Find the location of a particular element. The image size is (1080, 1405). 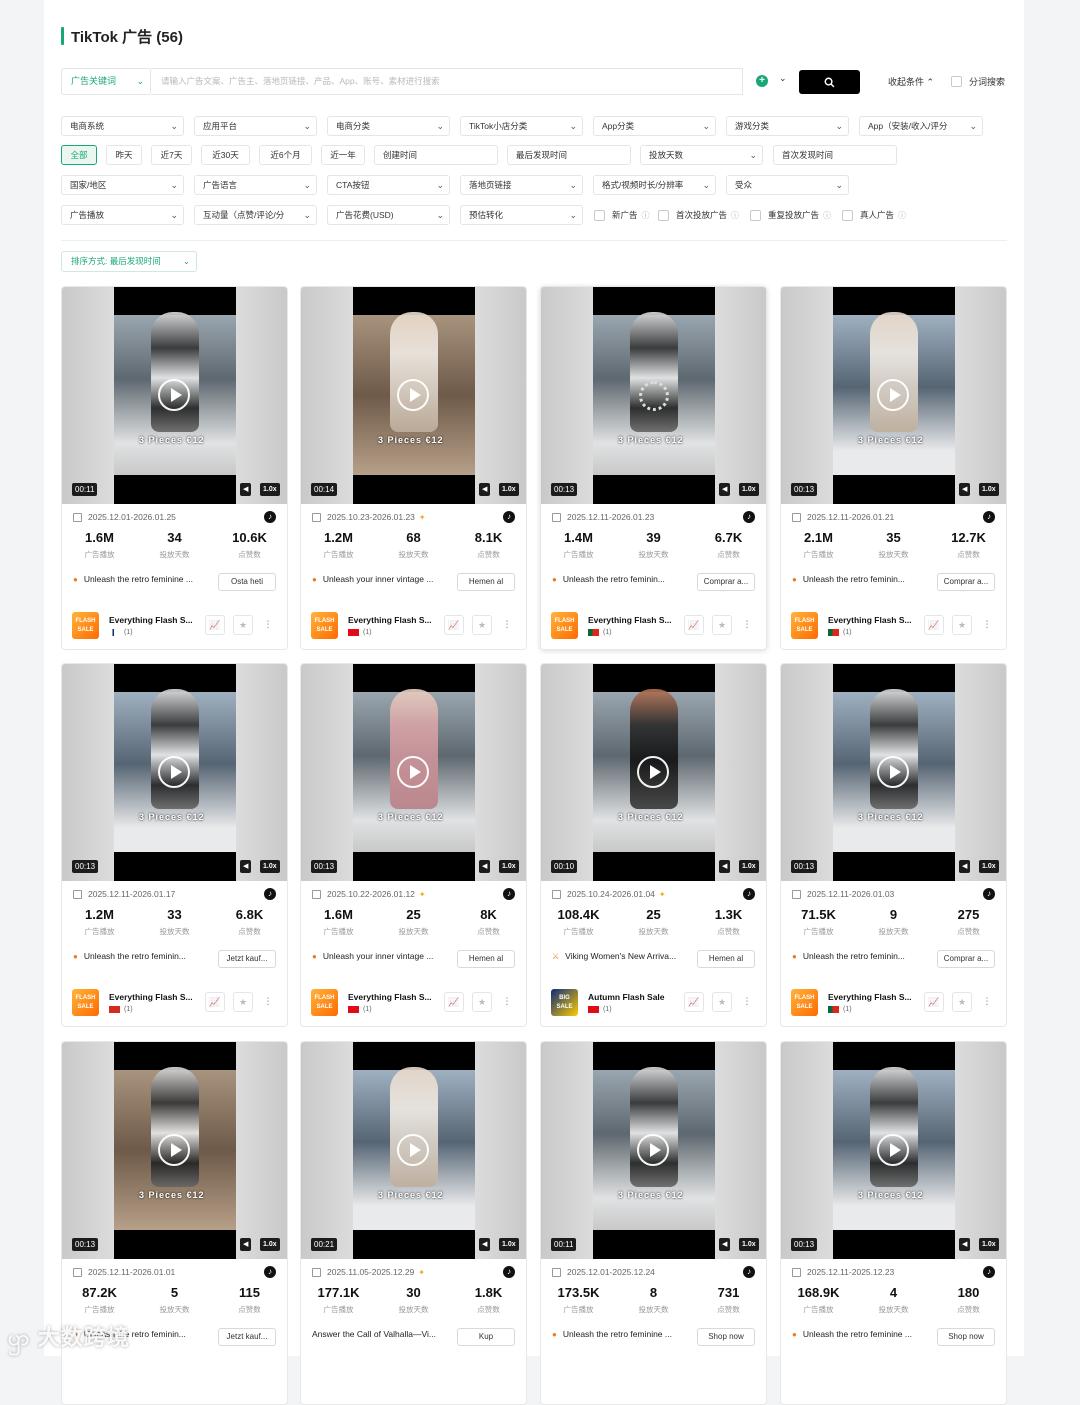

time-chip-0: 全部 is located at coordinates (79, 155).